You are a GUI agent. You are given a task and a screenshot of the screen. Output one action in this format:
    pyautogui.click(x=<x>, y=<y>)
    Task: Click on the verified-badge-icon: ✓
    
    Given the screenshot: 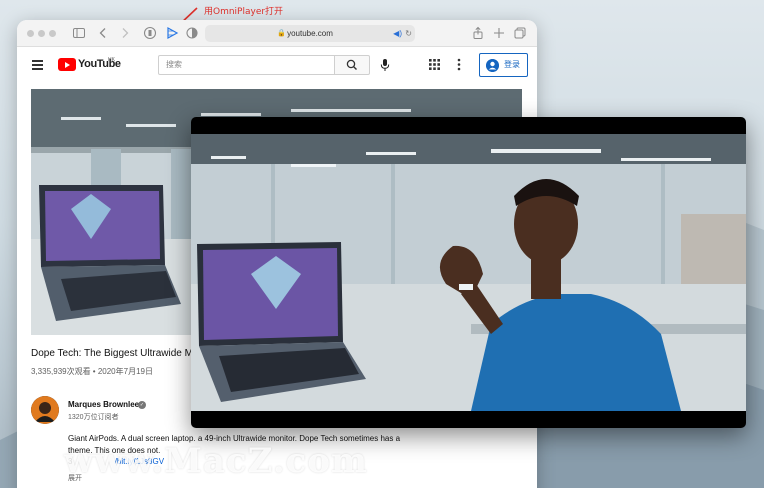 What is the action you would take?
    pyautogui.click(x=142, y=405)
    